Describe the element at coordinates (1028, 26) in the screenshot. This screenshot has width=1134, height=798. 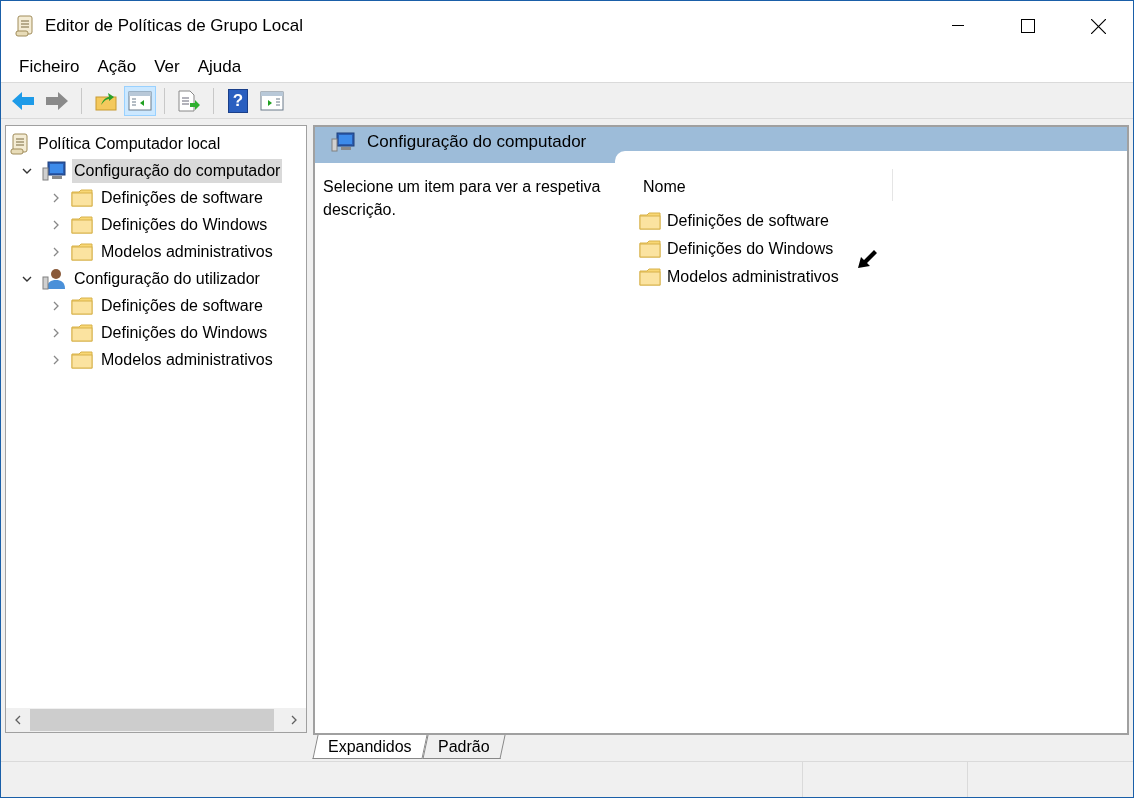
I see `maximize-icon` at that location.